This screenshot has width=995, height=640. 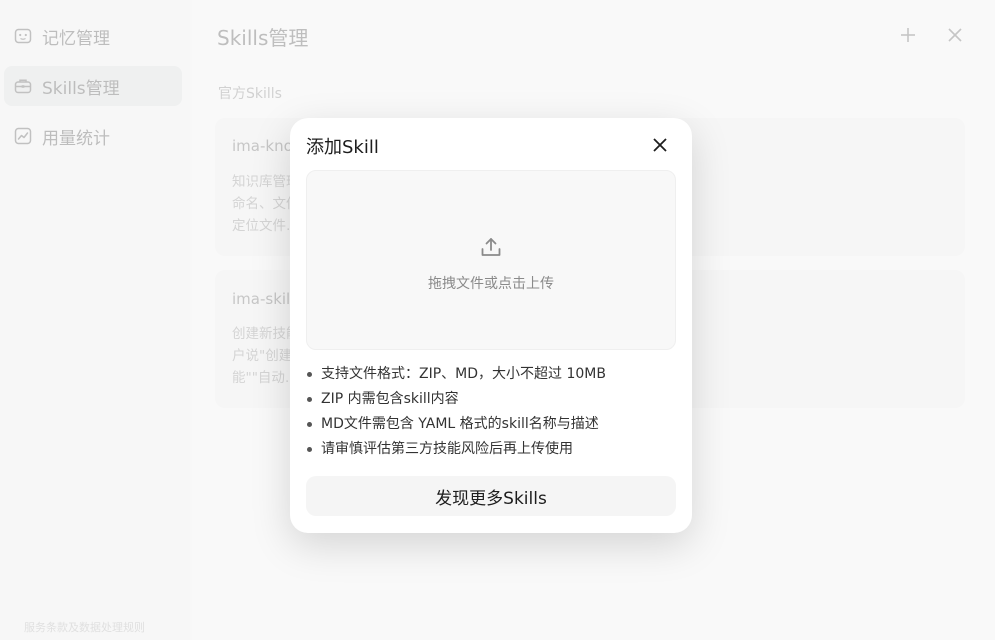 I want to click on close-icon, so click(x=660, y=145).